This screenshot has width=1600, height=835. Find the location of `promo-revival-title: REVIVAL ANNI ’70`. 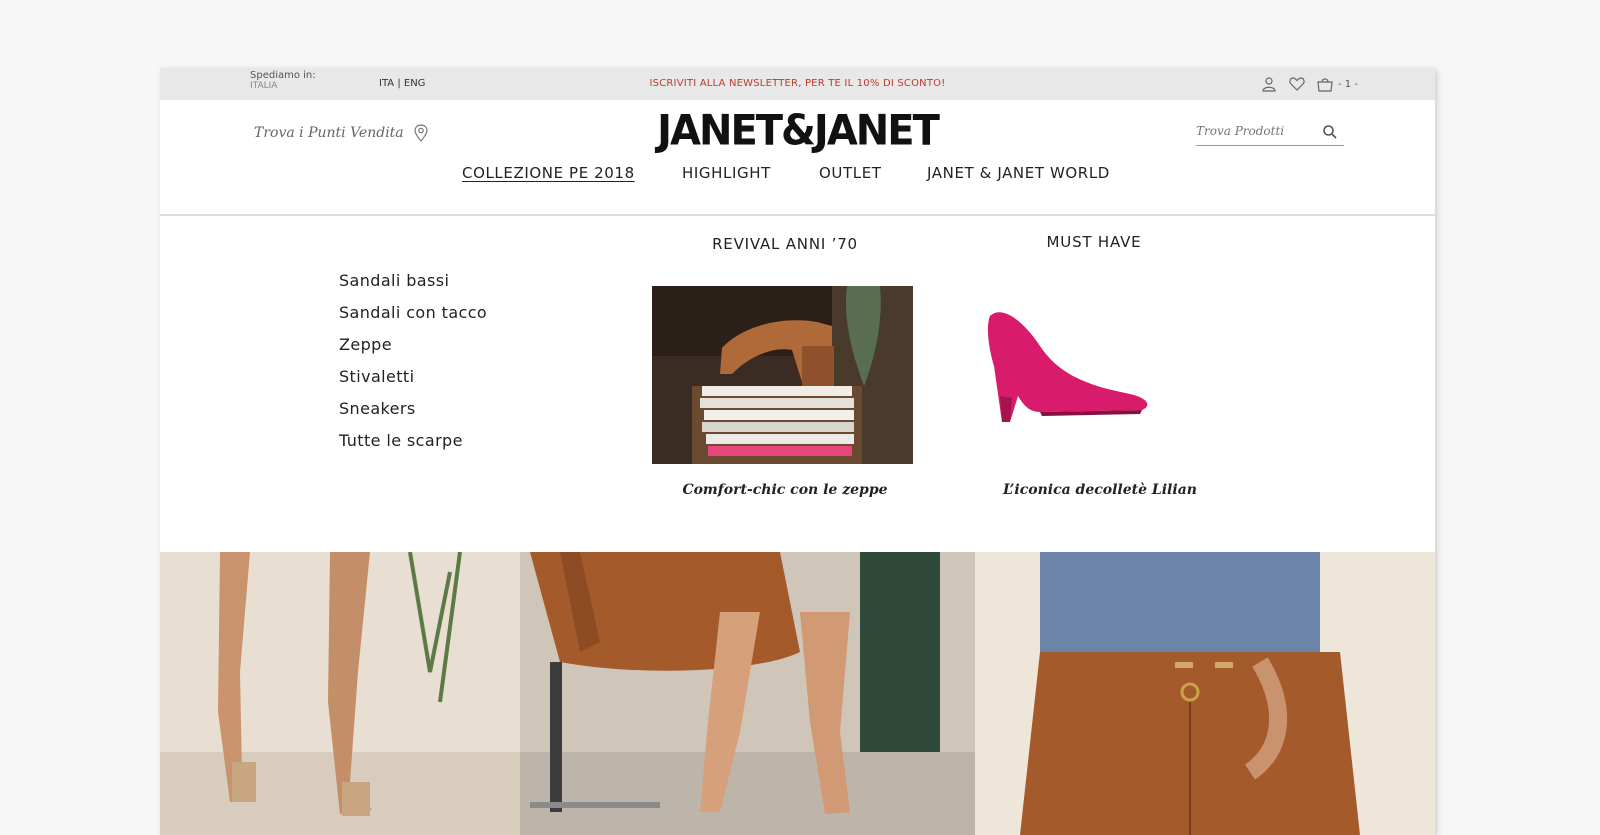

promo-revival-title: REVIVAL ANNI ’70 is located at coordinates (785, 244).